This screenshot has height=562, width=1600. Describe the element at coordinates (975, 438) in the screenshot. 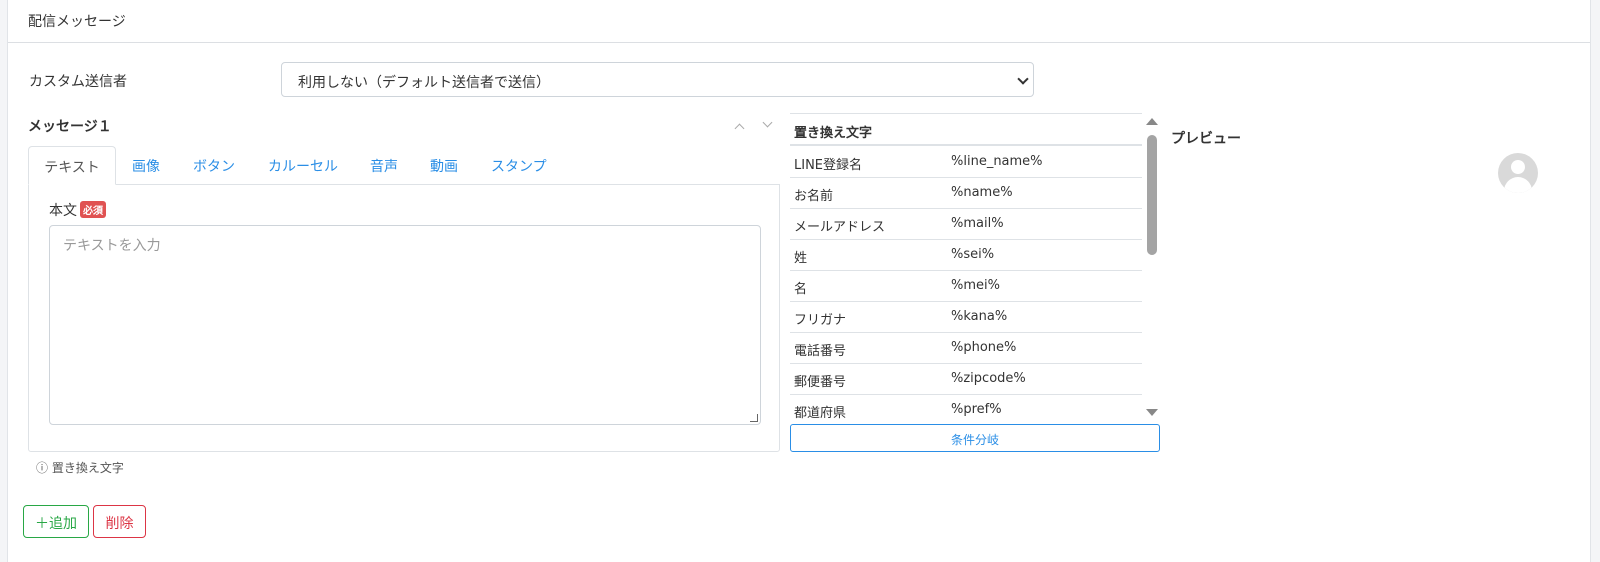

I see `conditional-branch-button: 条件分岐` at that location.